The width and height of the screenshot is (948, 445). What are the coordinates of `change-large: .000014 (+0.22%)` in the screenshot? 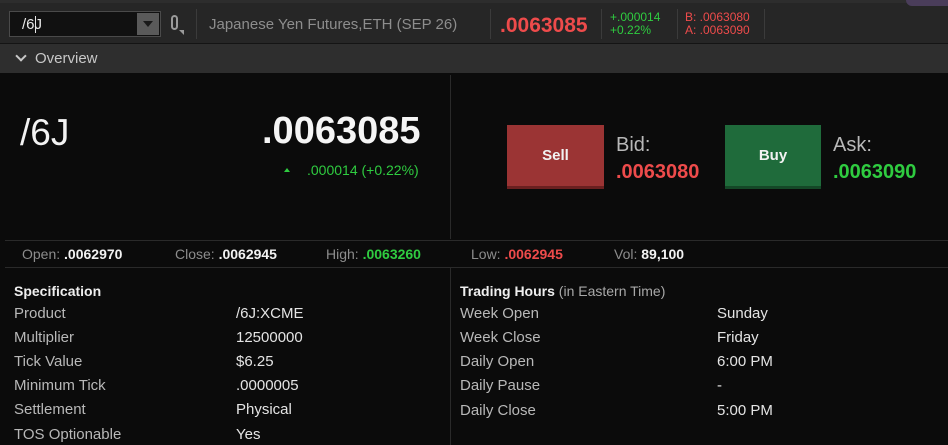 It's located at (363, 170).